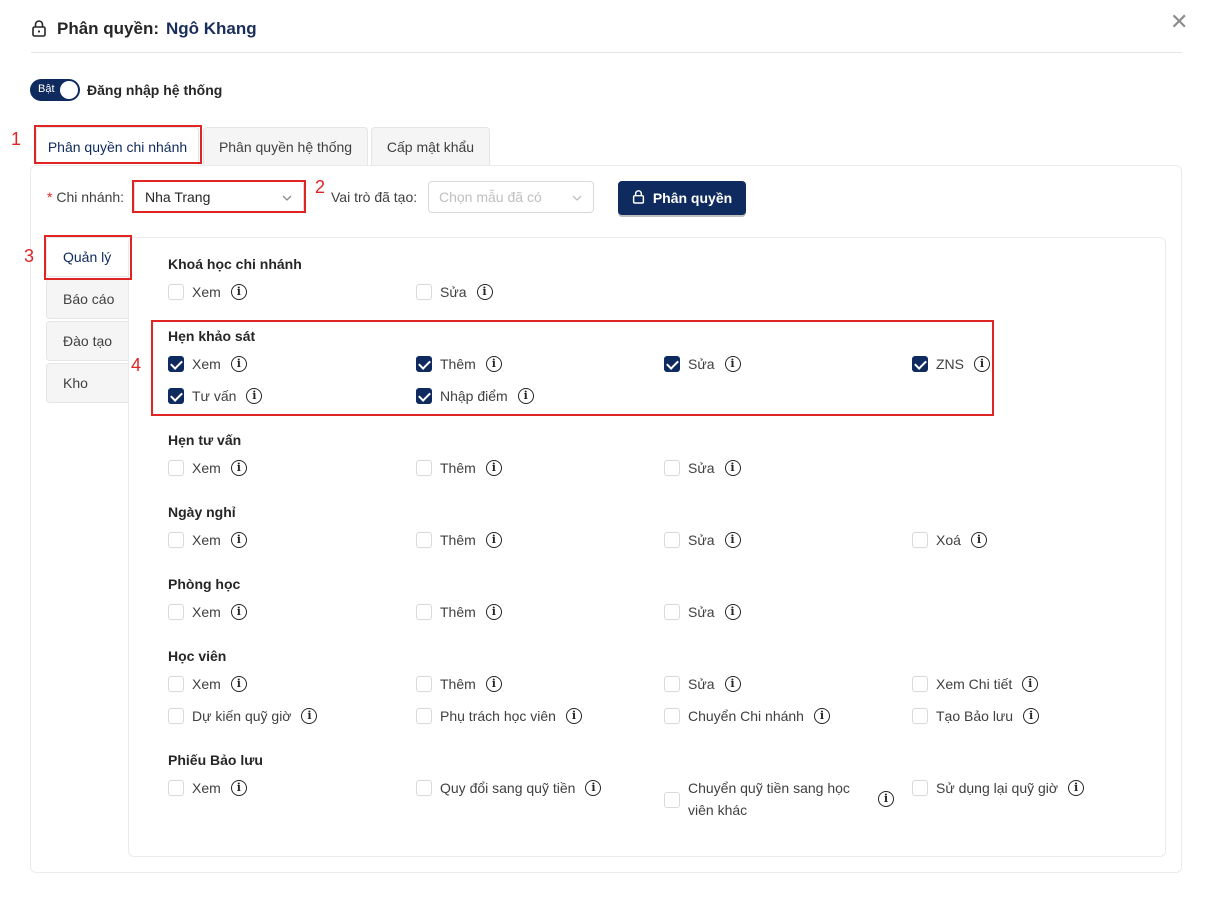 The image size is (1206, 897). What do you see at coordinates (205, 440) in the screenshot?
I see `permission-group-title: Hẹn tư vấn` at bounding box center [205, 440].